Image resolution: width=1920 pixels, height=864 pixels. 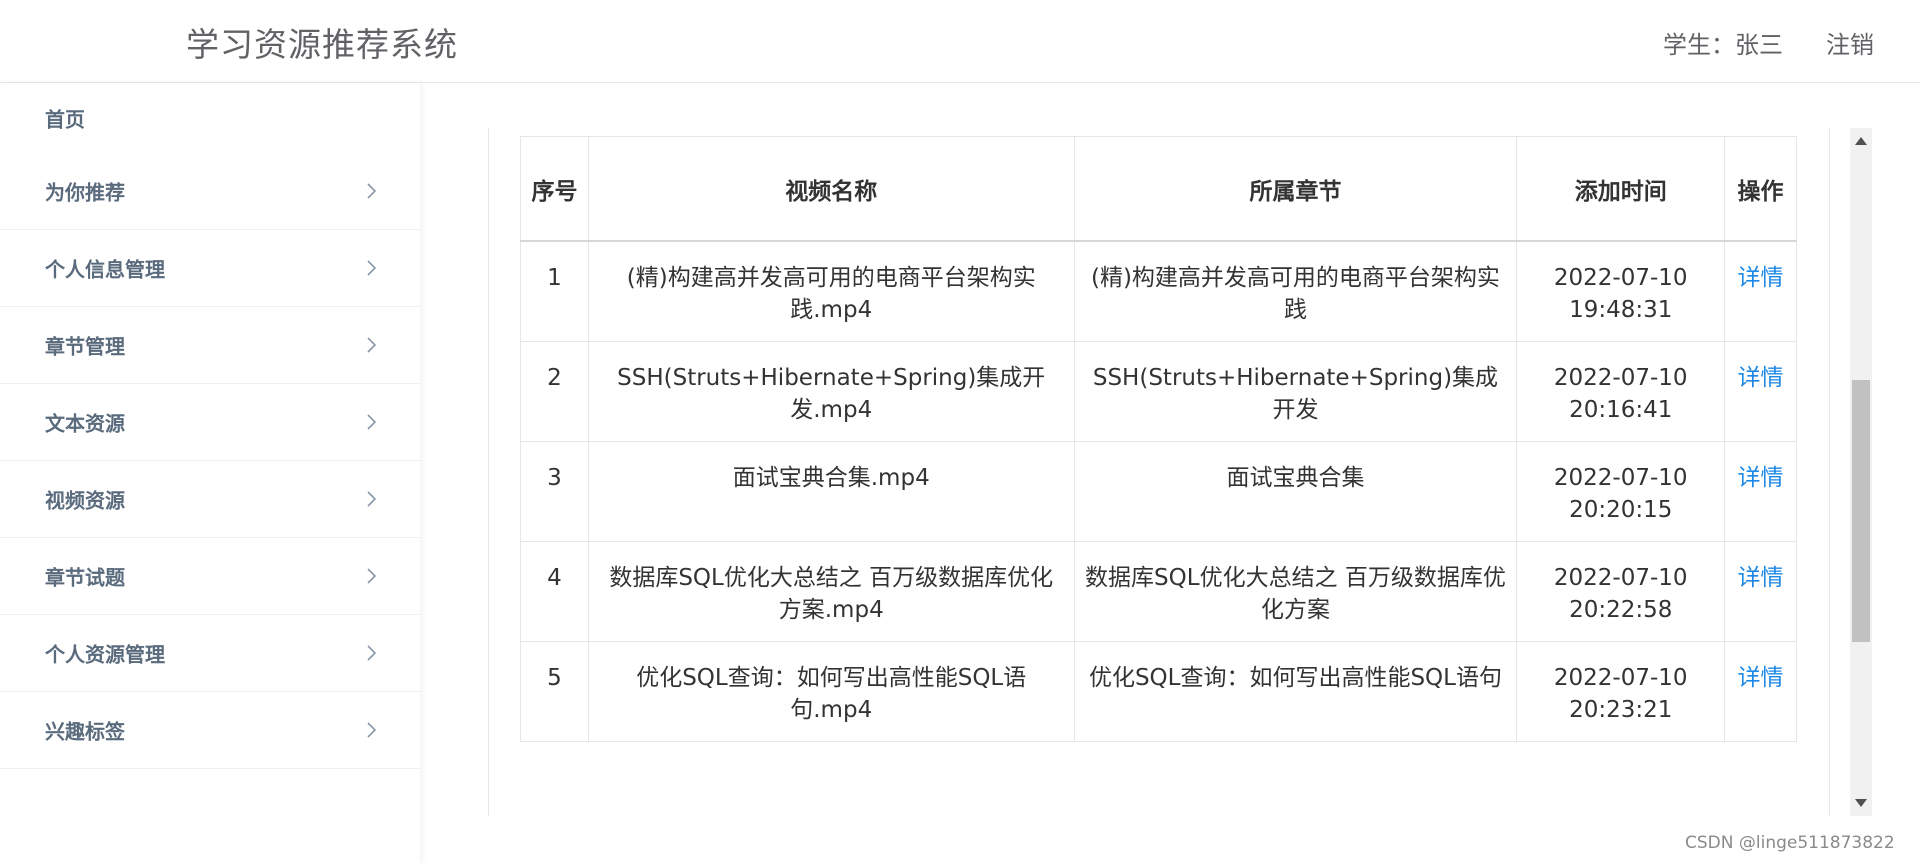 What do you see at coordinates (554, 291) in the screenshot?
I see `cell-index: 1` at bounding box center [554, 291].